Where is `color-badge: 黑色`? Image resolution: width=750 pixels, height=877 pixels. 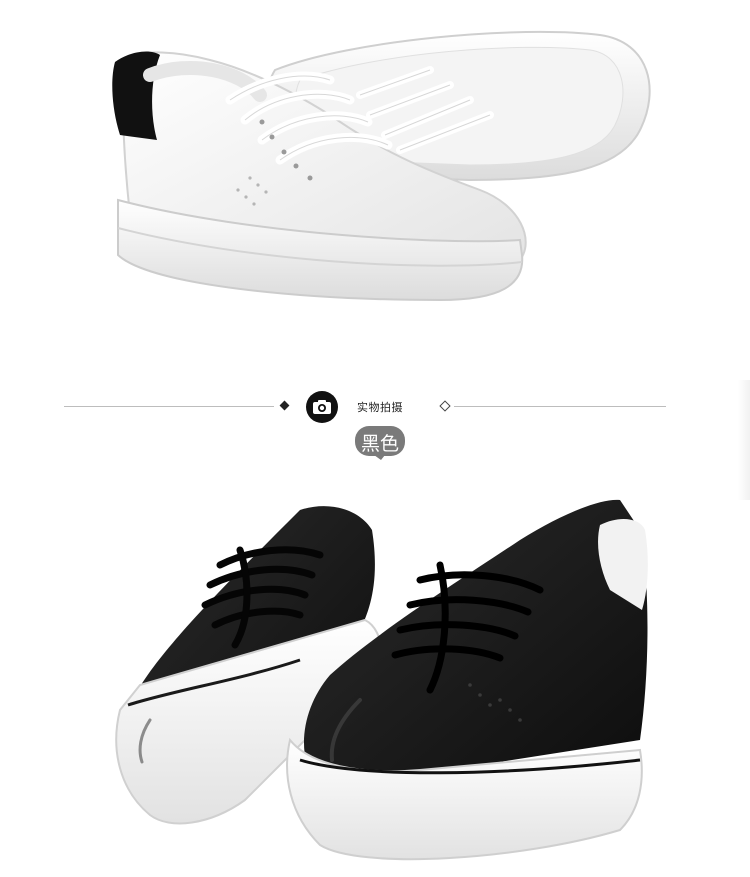 color-badge: 黑色 is located at coordinates (381, 442).